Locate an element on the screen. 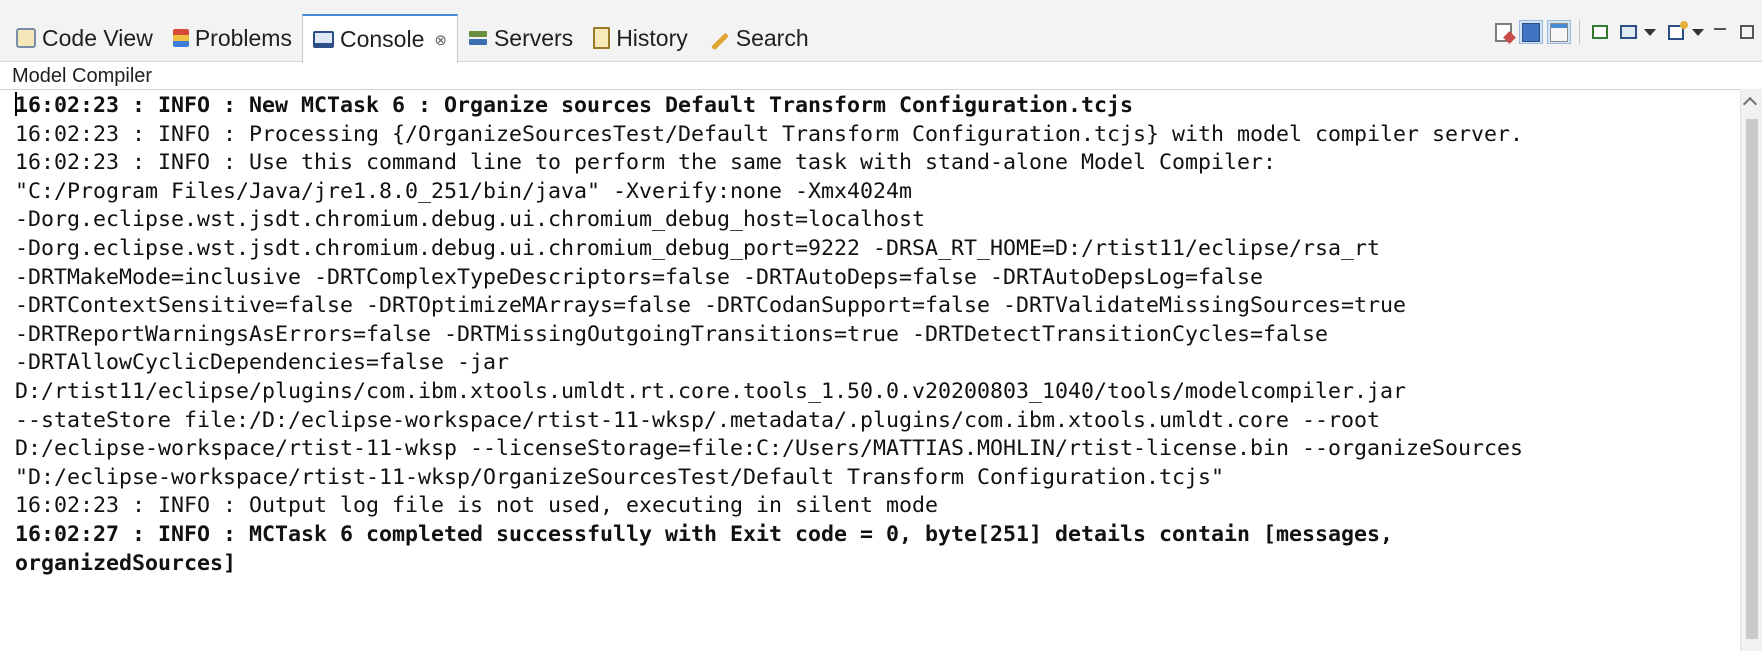 Image resolution: width=1762 pixels, height=651 pixels. tab-history: History is located at coordinates (640, 38).